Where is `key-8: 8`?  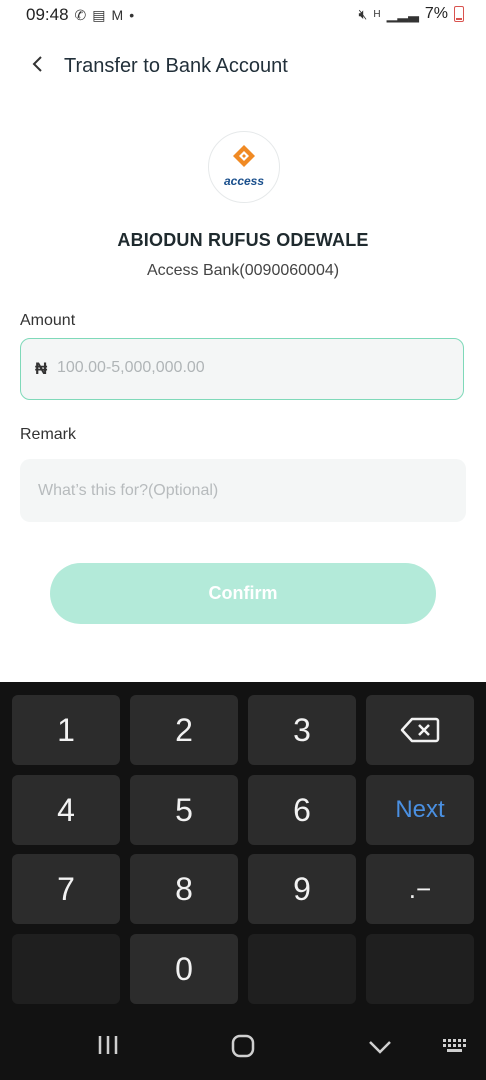
key-8: 8 is located at coordinates (184, 889).